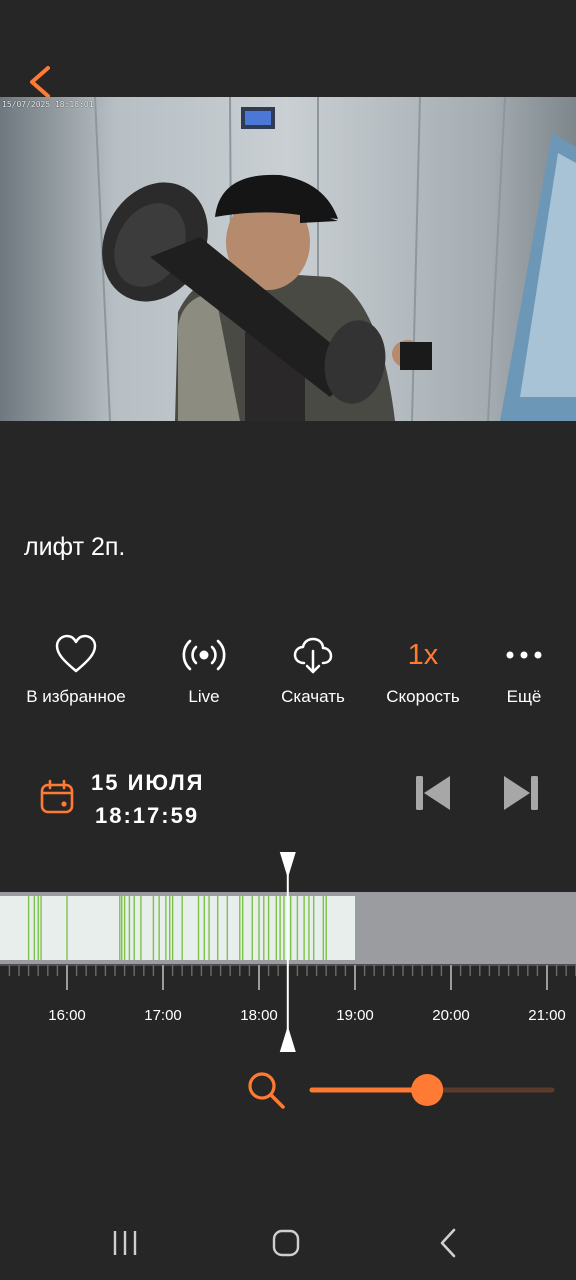 This screenshot has height=1280, width=576. What do you see at coordinates (524, 655) in the screenshot?
I see `more-dots-icon` at bounding box center [524, 655].